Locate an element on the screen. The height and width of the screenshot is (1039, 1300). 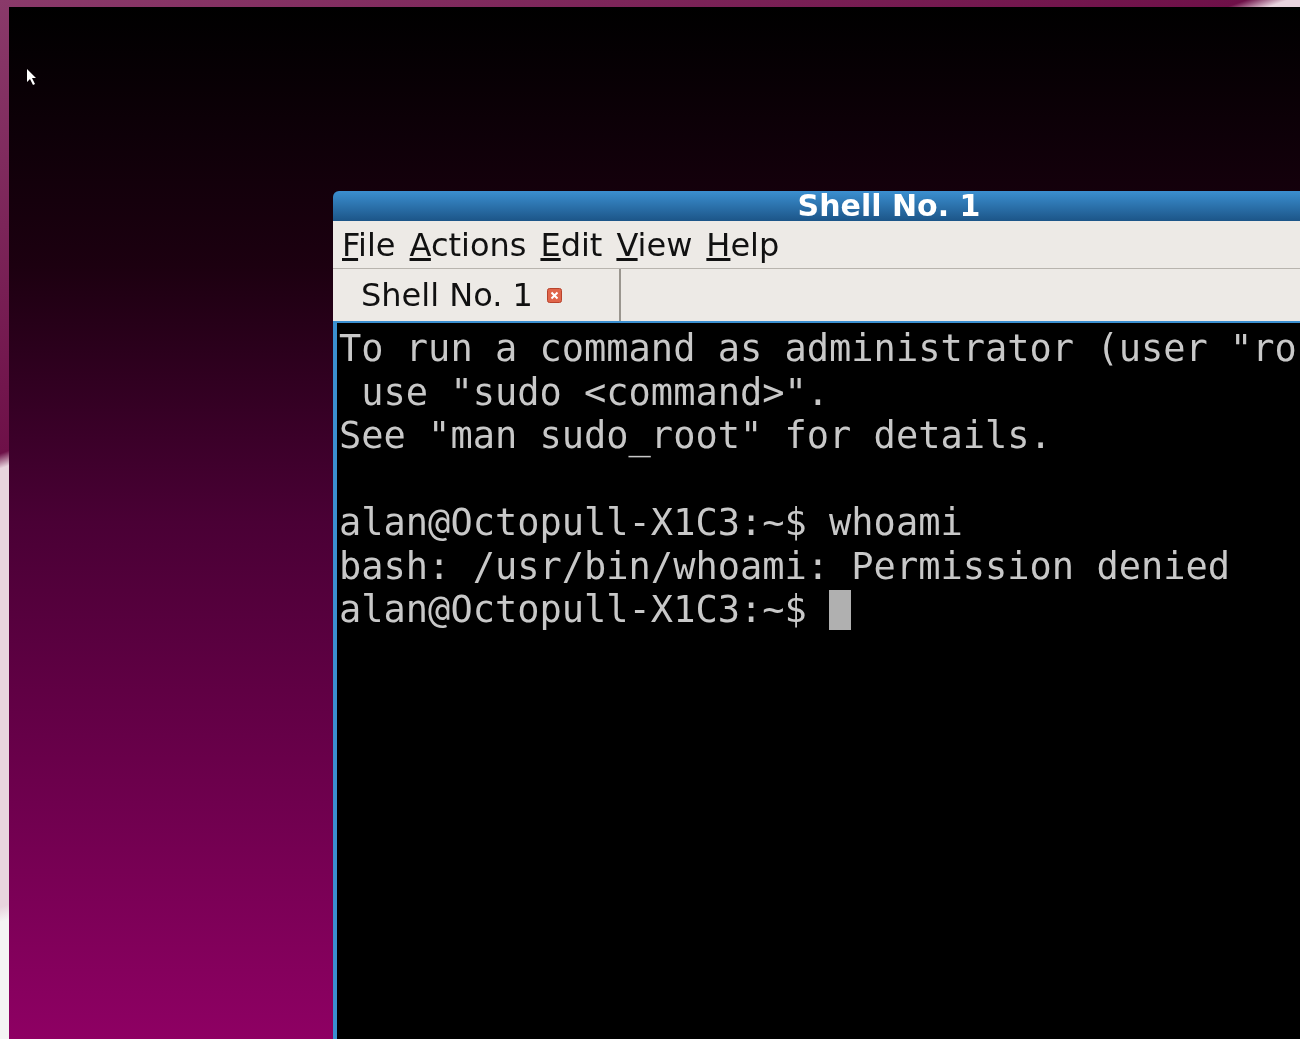
menu-item: Edit is located at coordinates (571, 244).